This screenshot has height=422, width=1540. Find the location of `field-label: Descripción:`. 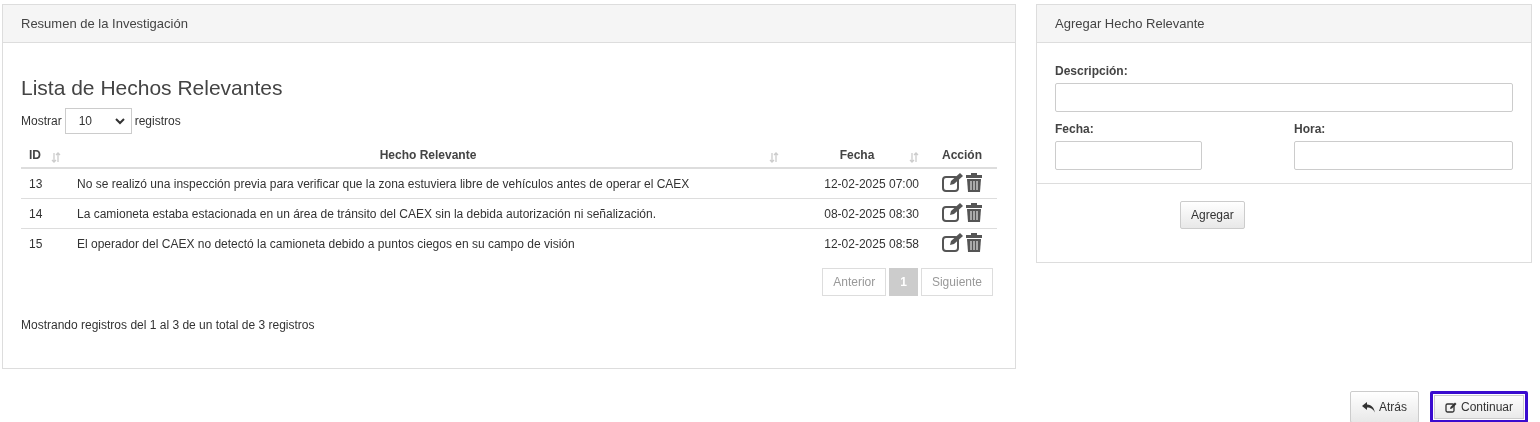

field-label: Descripción: is located at coordinates (1092, 71).